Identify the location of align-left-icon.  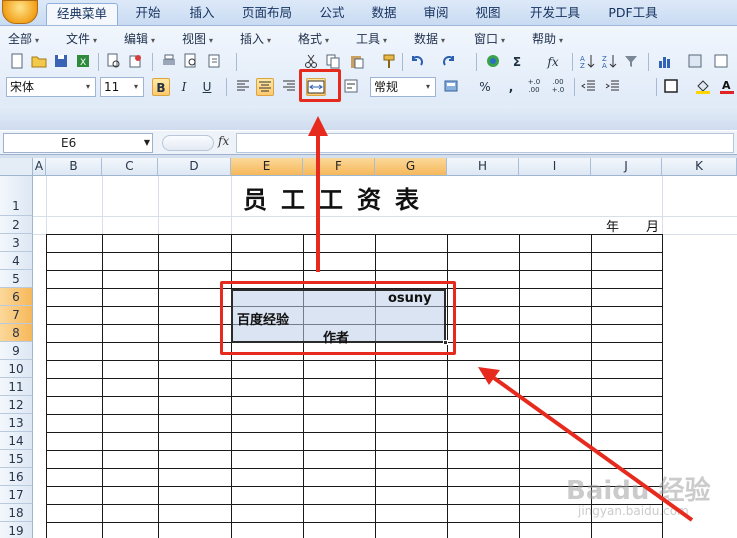
(243, 87).